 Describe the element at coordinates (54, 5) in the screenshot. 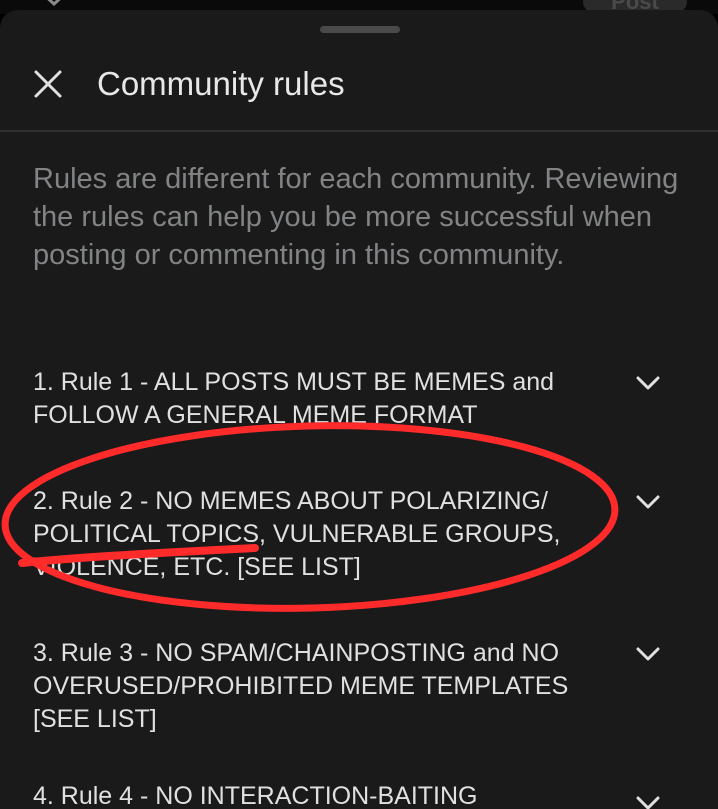

I see `check-icon` at that location.